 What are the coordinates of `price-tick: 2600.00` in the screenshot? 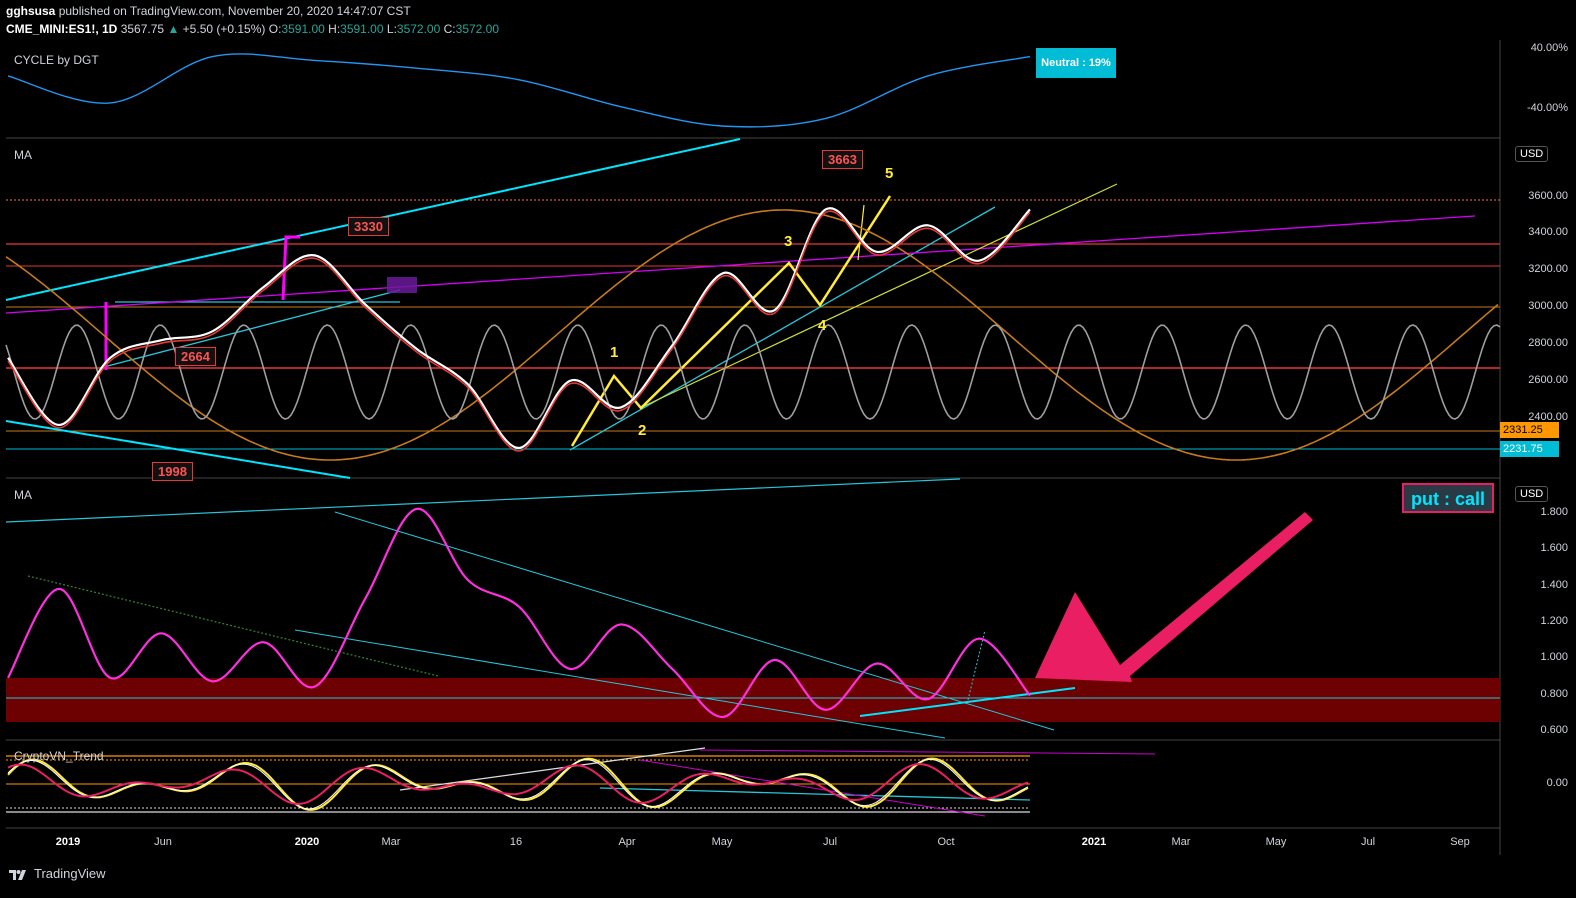 It's located at (1548, 380).